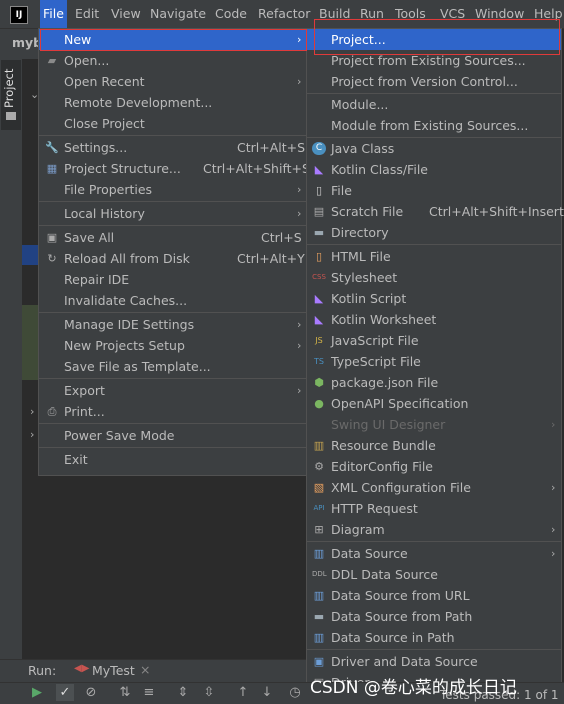 This screenshot has width=564, height=704. I want to click on menu-navigate: Navigate, so click(178, 14).